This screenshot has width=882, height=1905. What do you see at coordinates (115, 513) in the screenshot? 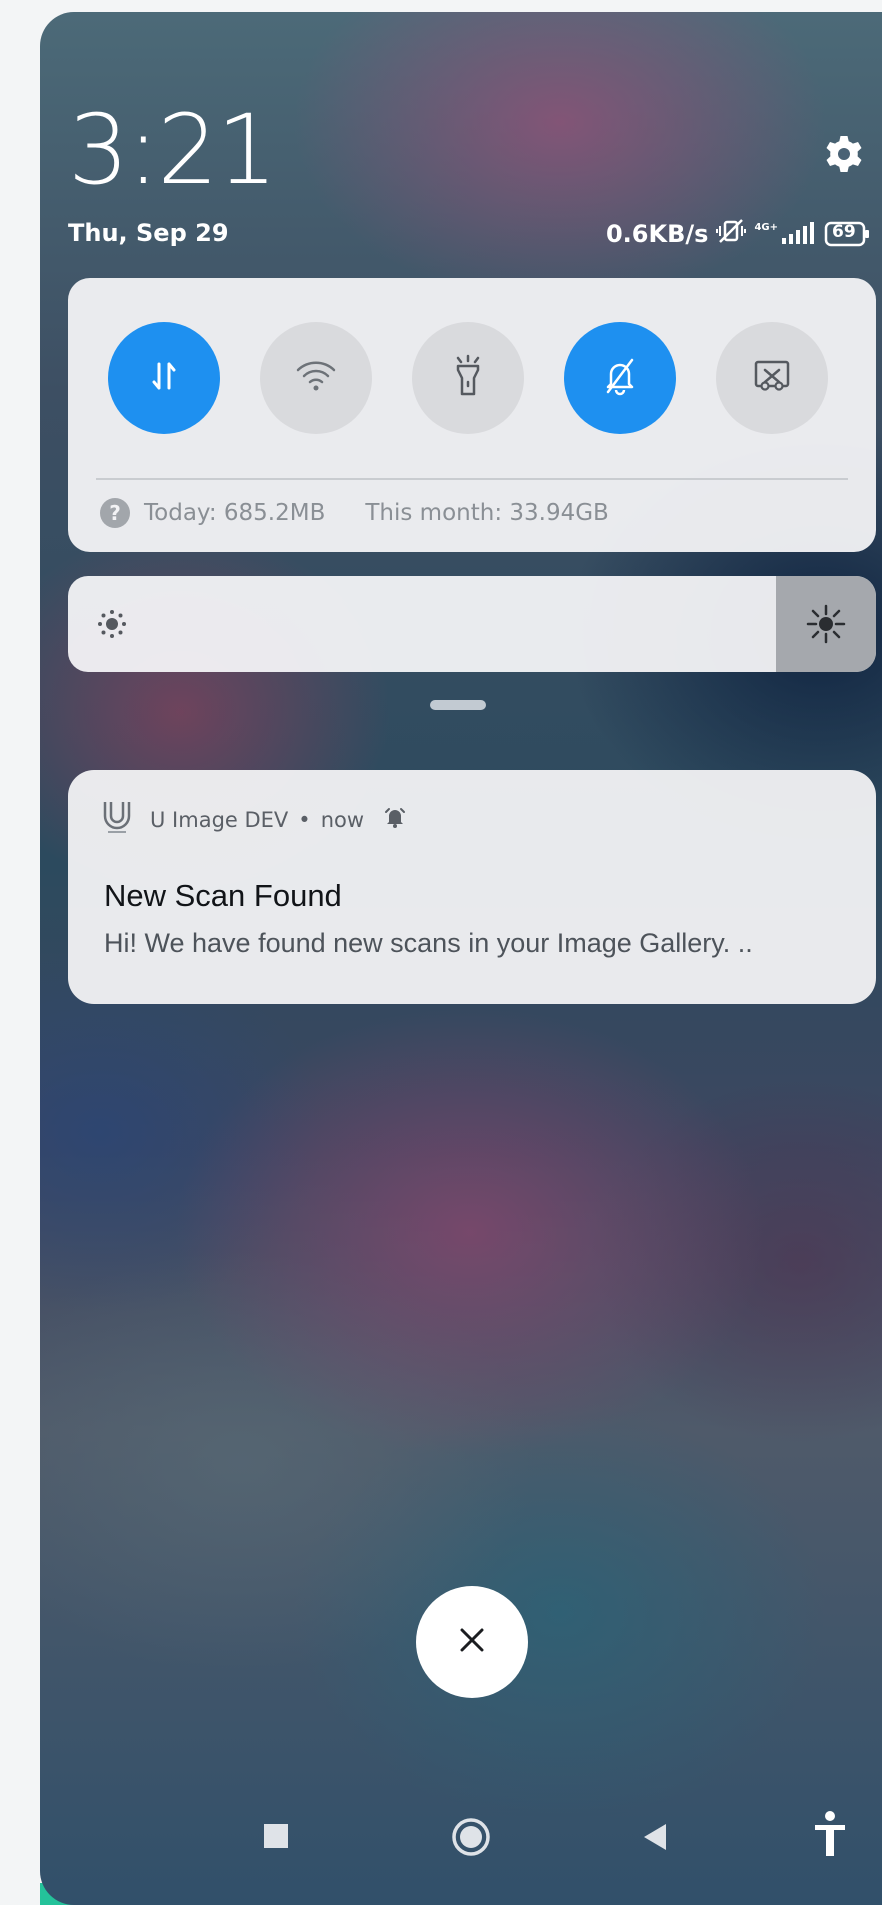
I see `help-icon: ?` at bounding box center [115, 513].